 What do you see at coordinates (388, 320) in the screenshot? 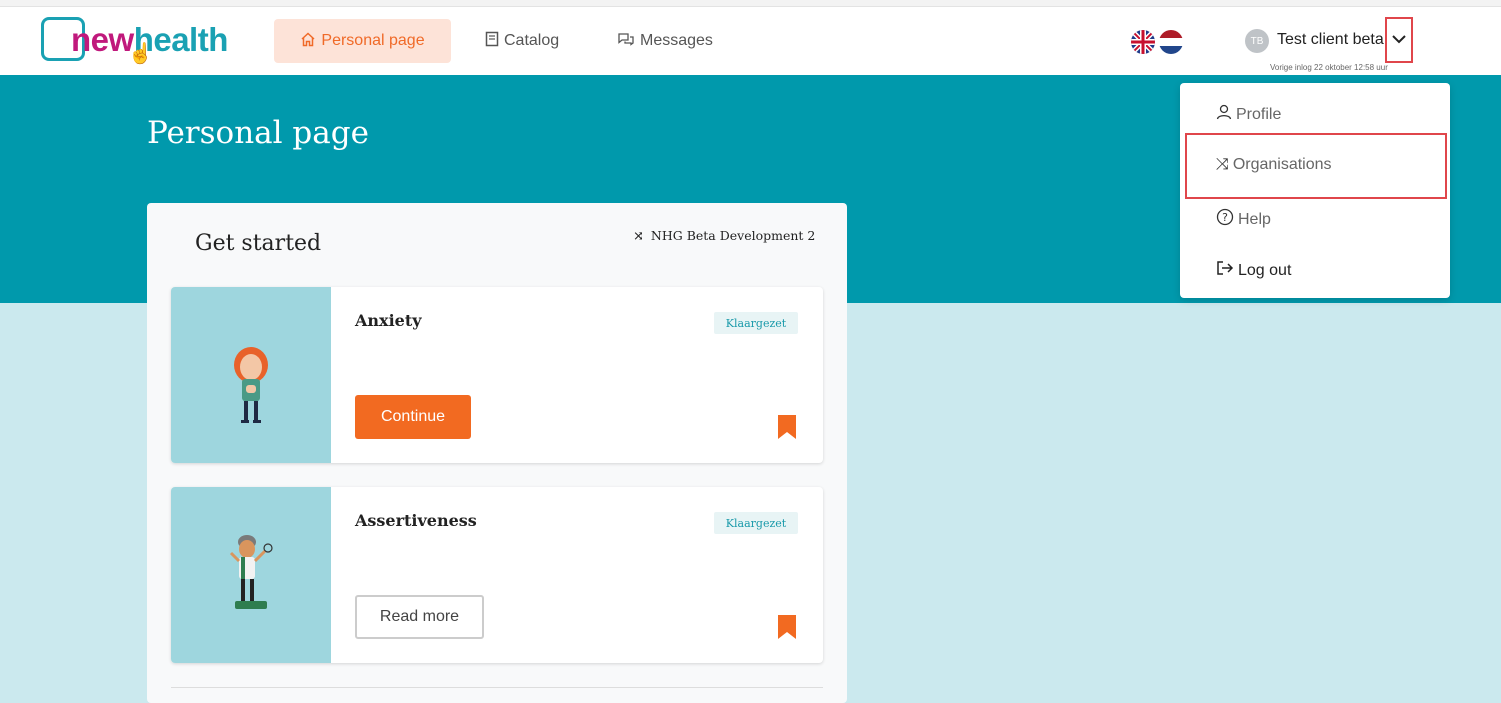
I see `card-title: Anxiety` at bounding box center [388, 320].